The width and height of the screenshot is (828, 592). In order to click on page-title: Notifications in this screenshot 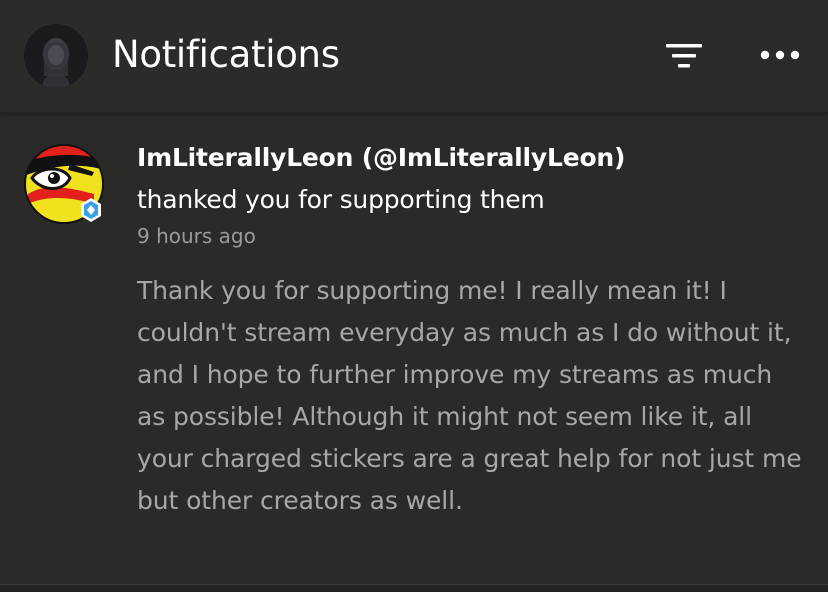, I will do `click(226, 54)`.